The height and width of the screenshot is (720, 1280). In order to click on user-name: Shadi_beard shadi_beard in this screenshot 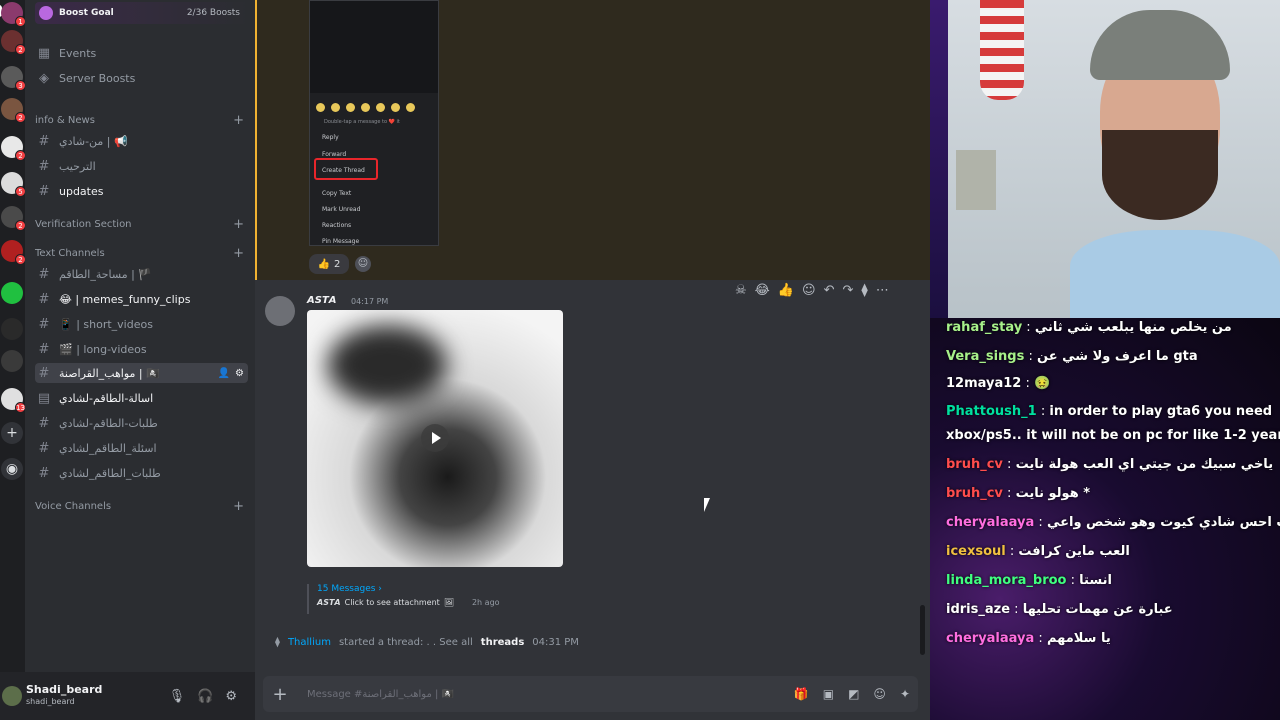, I will do `click(64, 696)`.